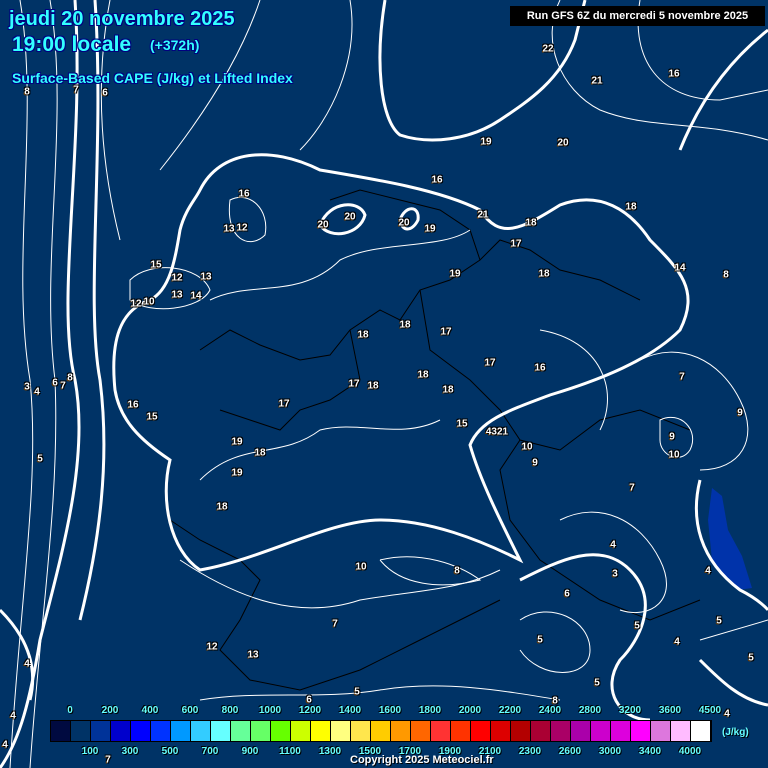 Image resolution: width=768 pixels, height=768 pixels. What do you see at coordinates (530, 751) in the screenshot?
I see `legend-label: 2300` at bounding box center [530, 751].